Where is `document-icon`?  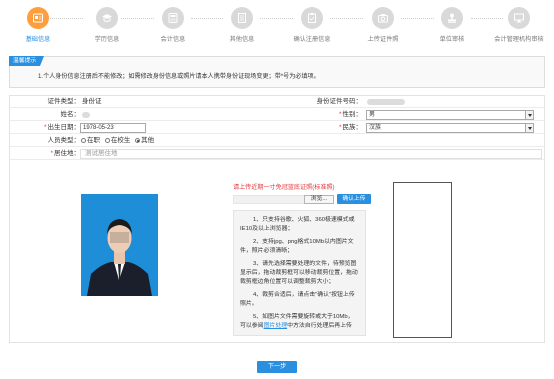
document-icon is located at coordinates (242, 18).